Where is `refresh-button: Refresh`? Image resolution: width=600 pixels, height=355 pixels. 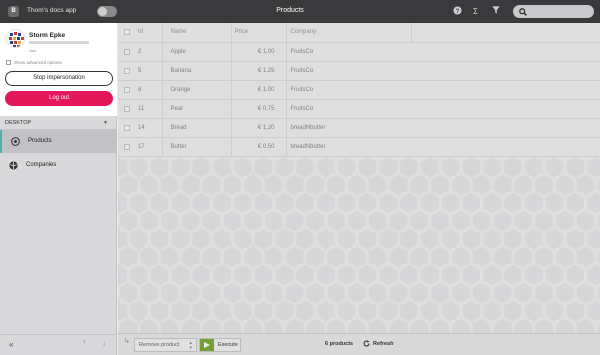 refresh-button: Refresh is located at coordinates (378, 343).